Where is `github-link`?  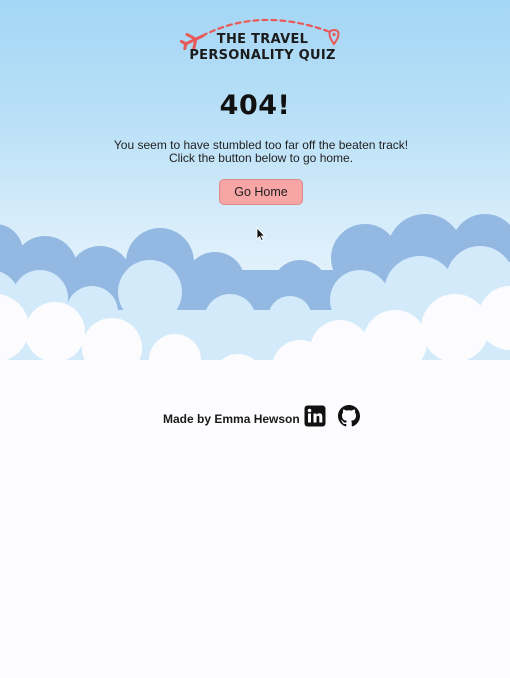 github-link is located at coordinates (349, 416).